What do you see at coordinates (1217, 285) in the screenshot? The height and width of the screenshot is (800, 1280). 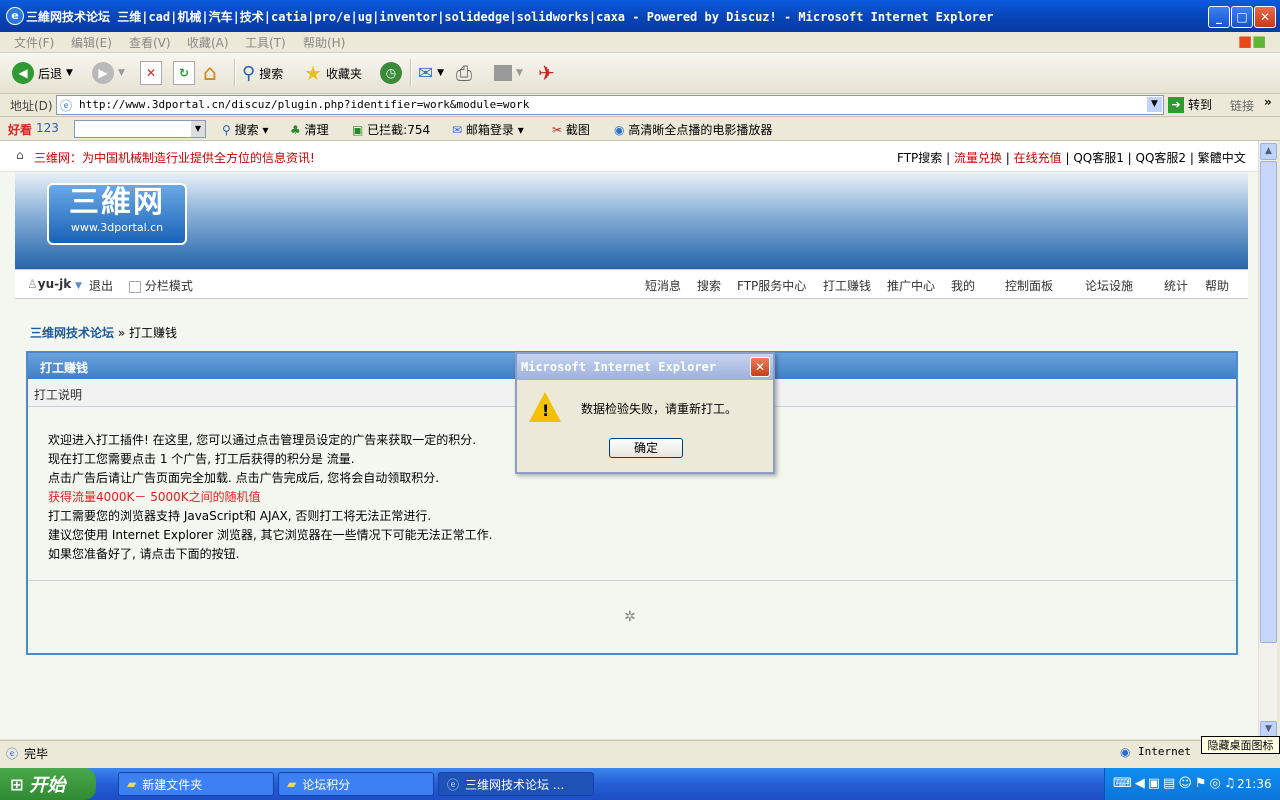 I see `nav-help: 帮助` at bounding box center [1217, 285].